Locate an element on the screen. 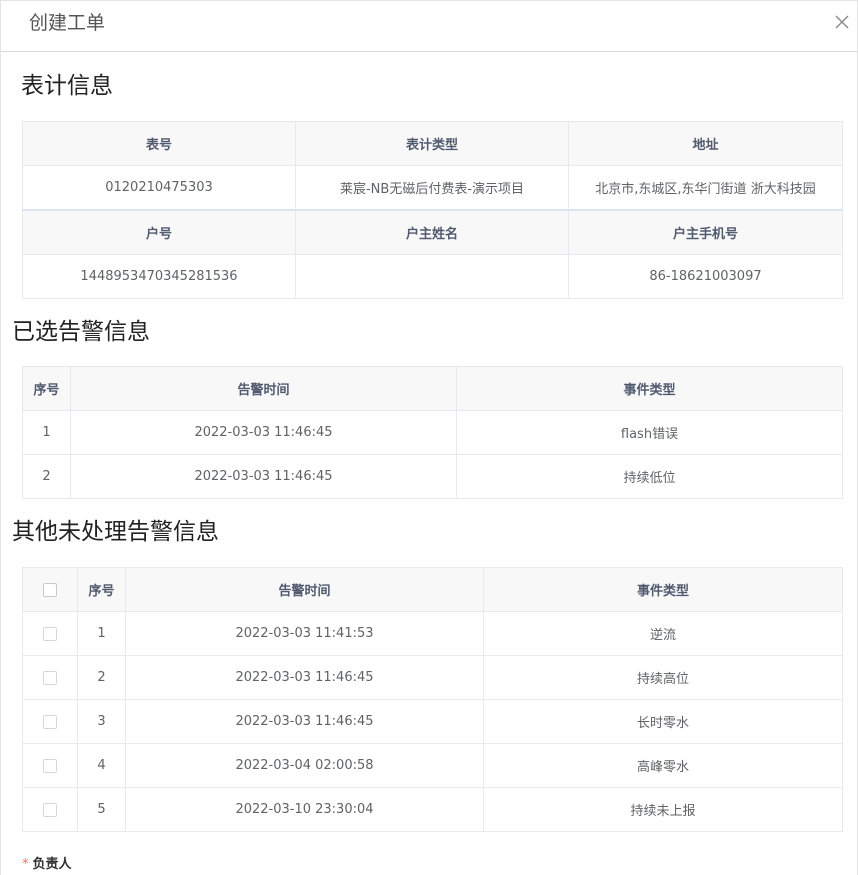  other-alarms-title: 其他未处理告警信息 is located at coordinates (115, 532).